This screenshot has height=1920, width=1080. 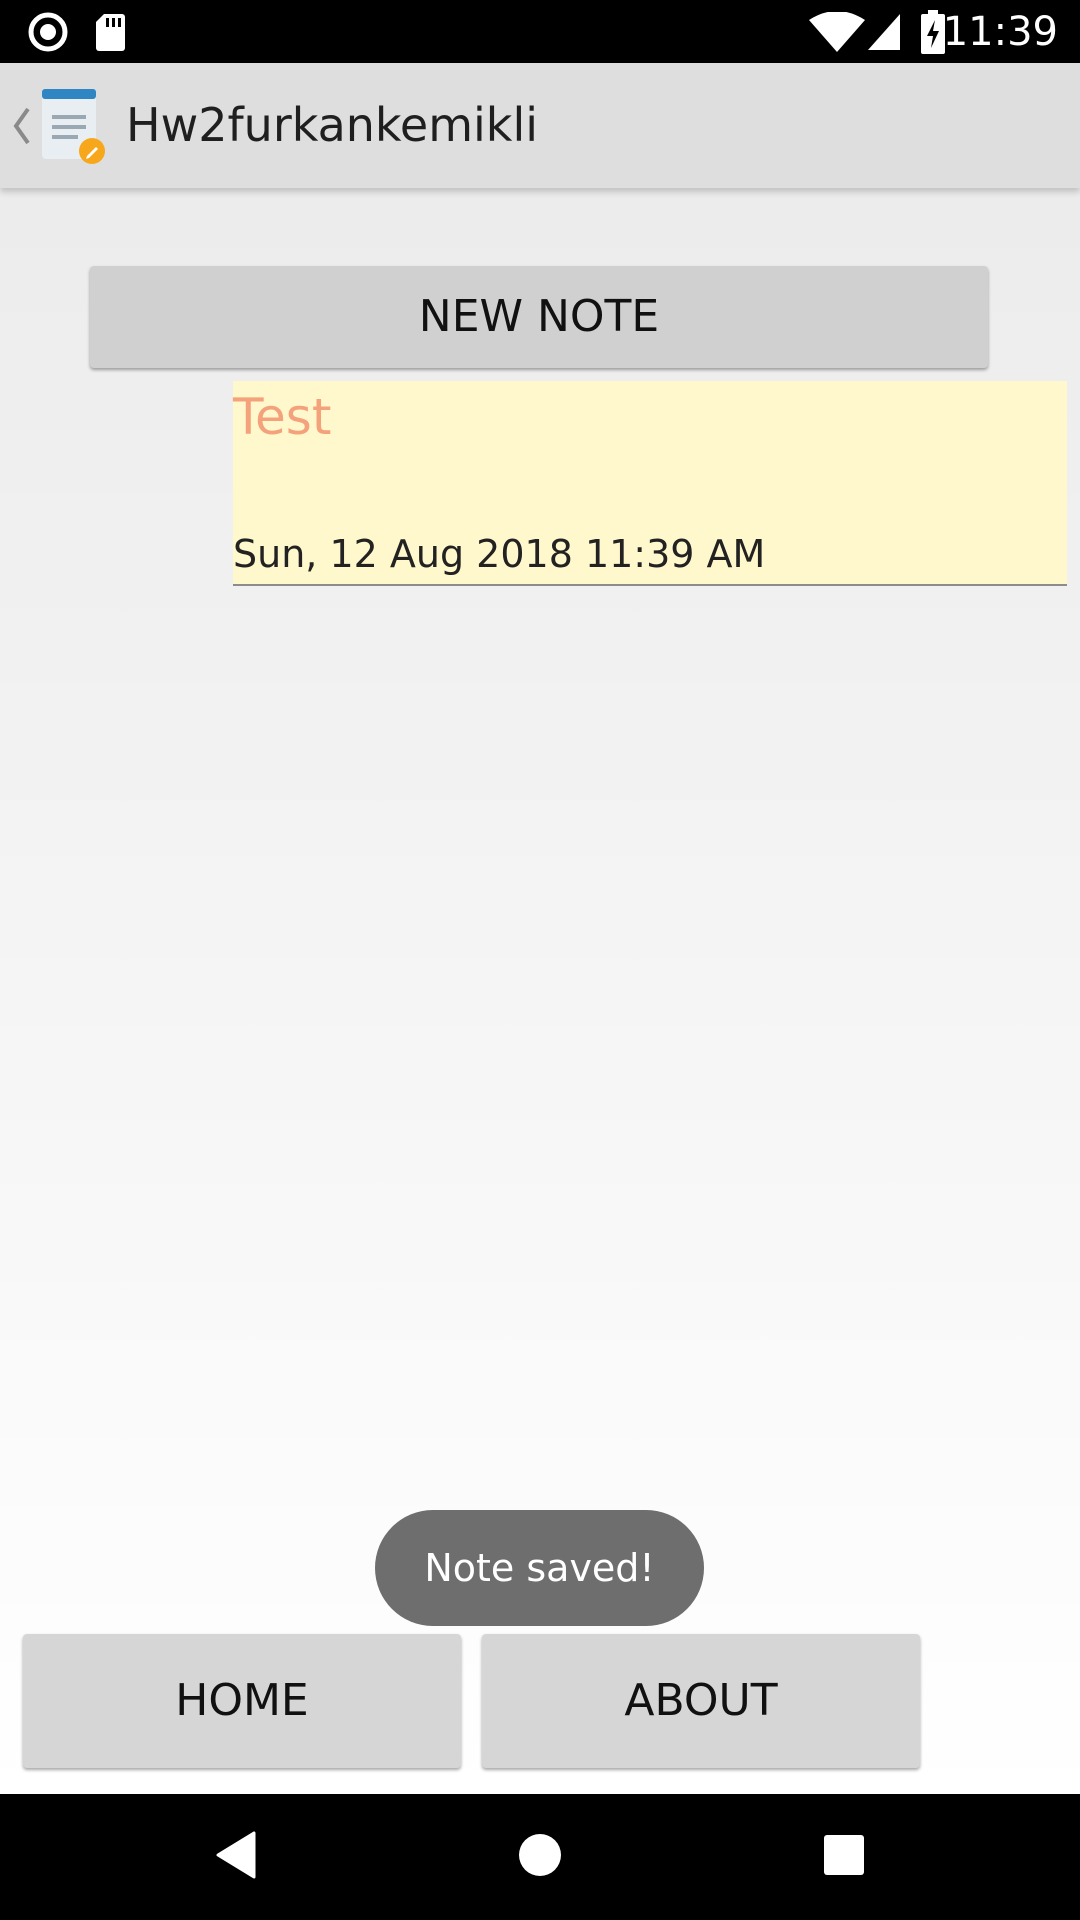 What do you see at coordinates (539, 1568) in the screenshot?
I see `toast-message: Note saved!` at bounding box center [539, 1568].